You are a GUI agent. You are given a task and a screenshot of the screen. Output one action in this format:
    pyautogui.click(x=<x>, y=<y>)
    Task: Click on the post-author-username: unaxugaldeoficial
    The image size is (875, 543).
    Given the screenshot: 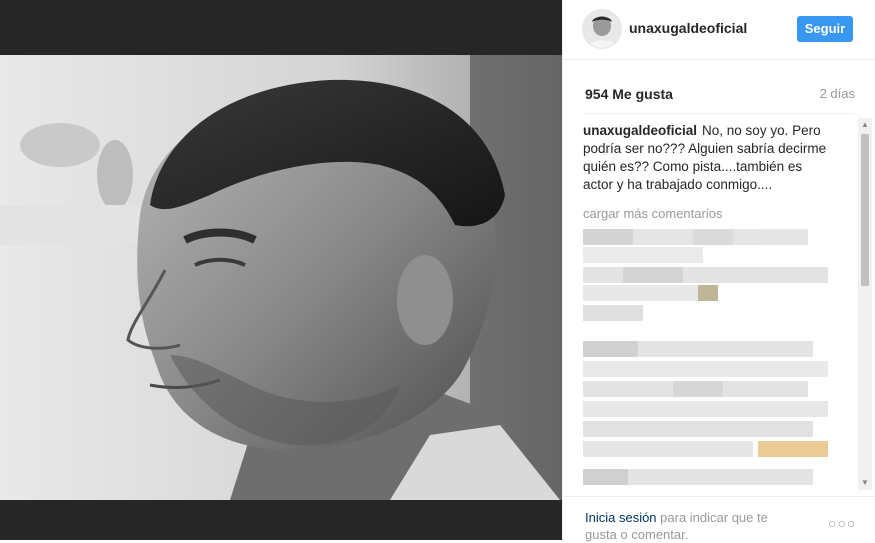 What is the action you would take?
    pyautogui.click(x=688, y=28)
    